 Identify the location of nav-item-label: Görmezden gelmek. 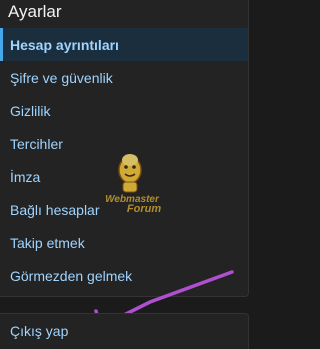
(71, 275).